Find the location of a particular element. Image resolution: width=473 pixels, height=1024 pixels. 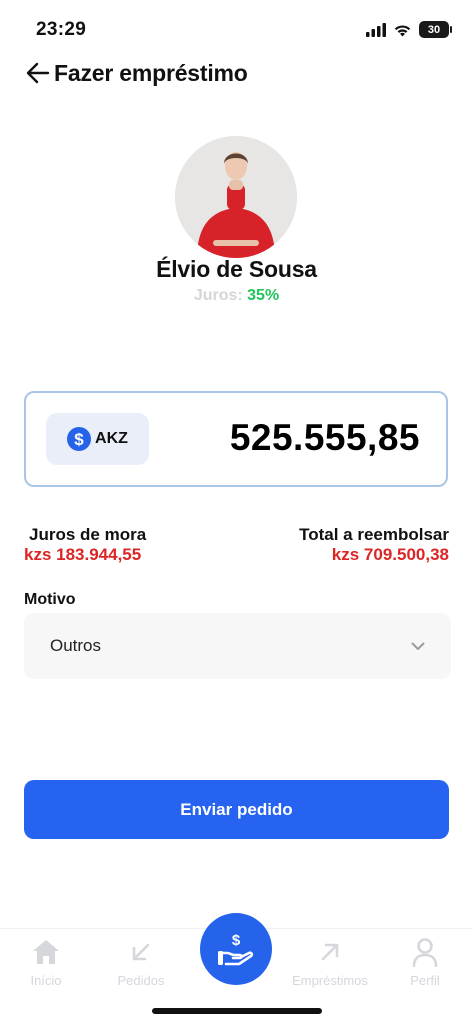

dollar-icon: $ is located at coordinates (79, 439).